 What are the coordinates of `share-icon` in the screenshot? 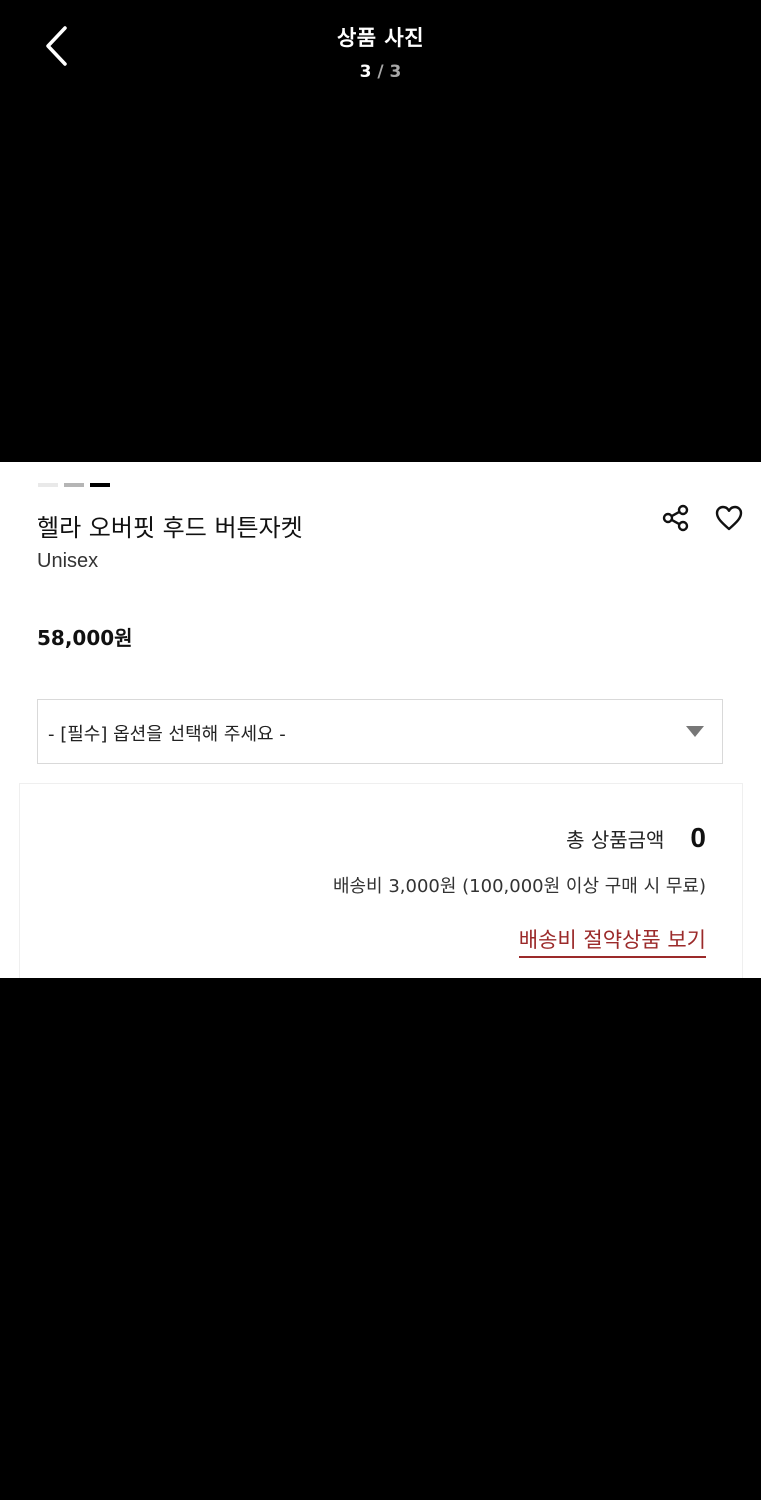 It's located at (675, 518).